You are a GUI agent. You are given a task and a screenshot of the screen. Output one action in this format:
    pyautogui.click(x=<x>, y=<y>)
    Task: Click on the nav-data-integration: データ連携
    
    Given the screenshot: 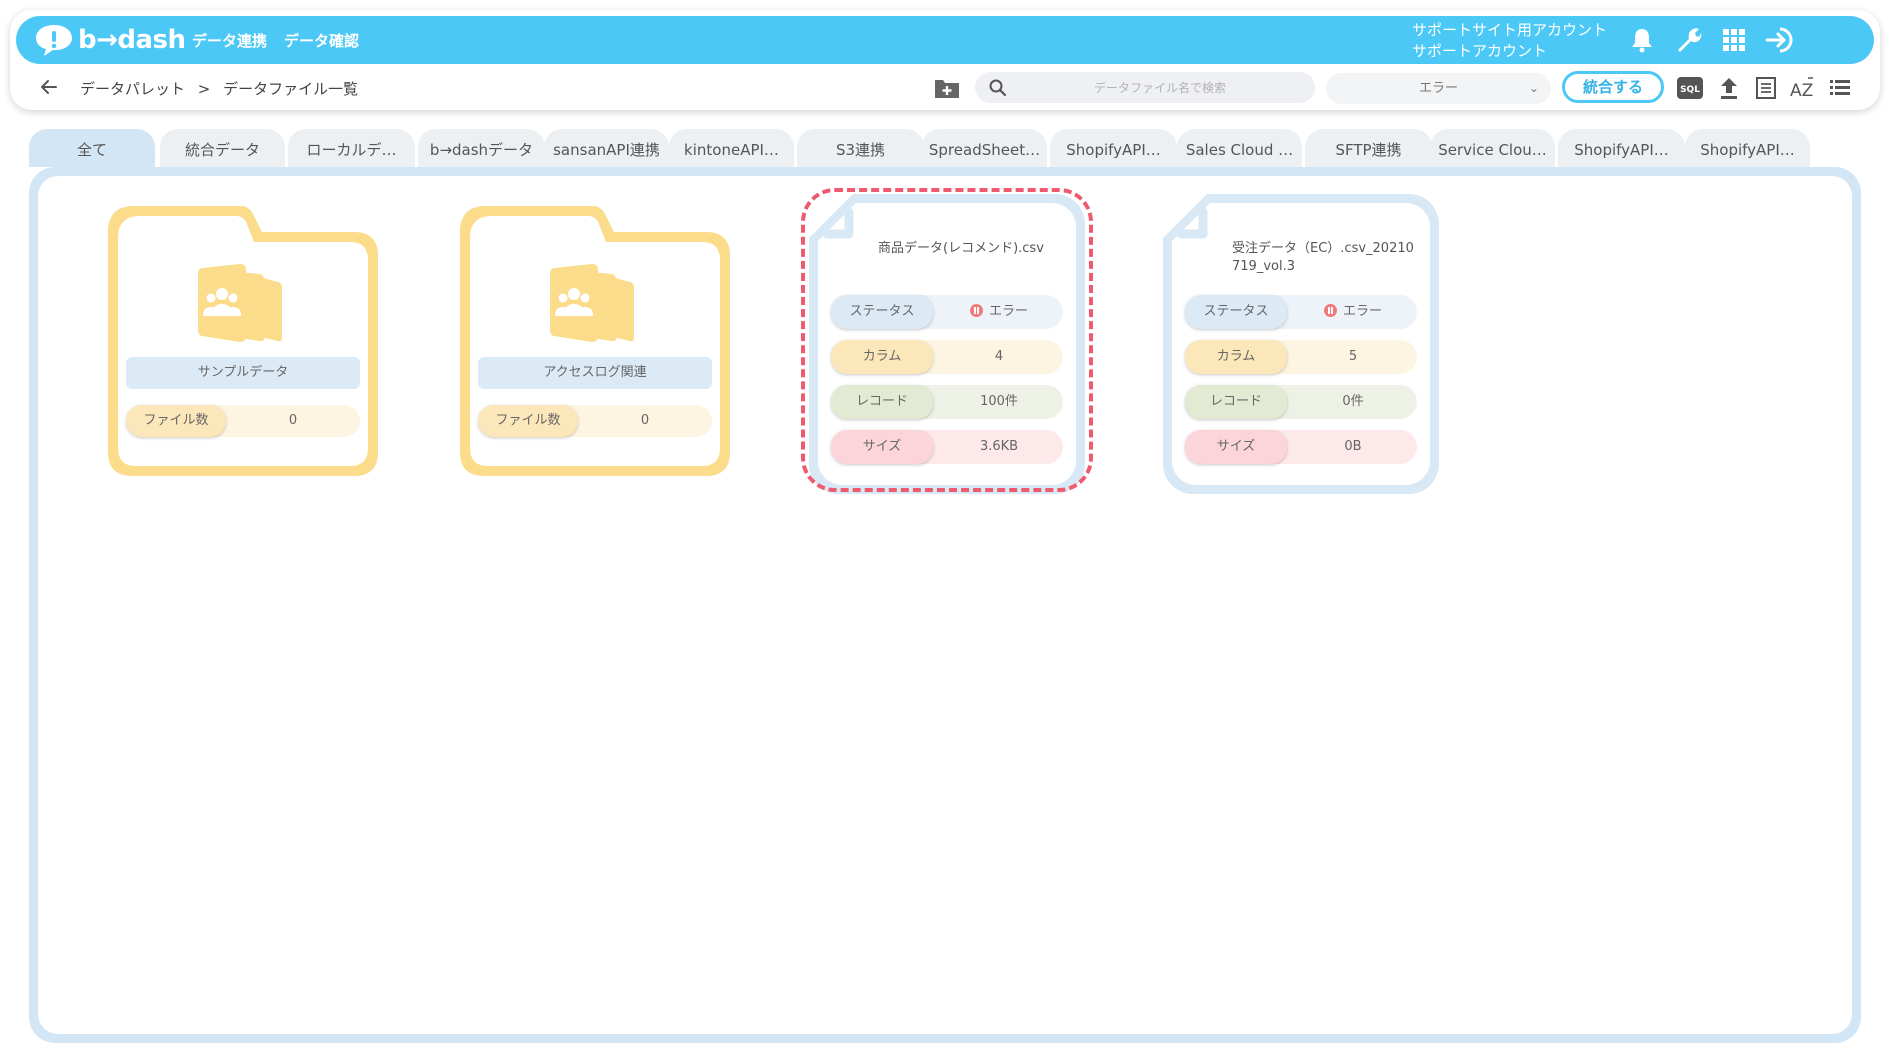 What is the action you would take?
    pyautogui.click(x=229, y=40)
    